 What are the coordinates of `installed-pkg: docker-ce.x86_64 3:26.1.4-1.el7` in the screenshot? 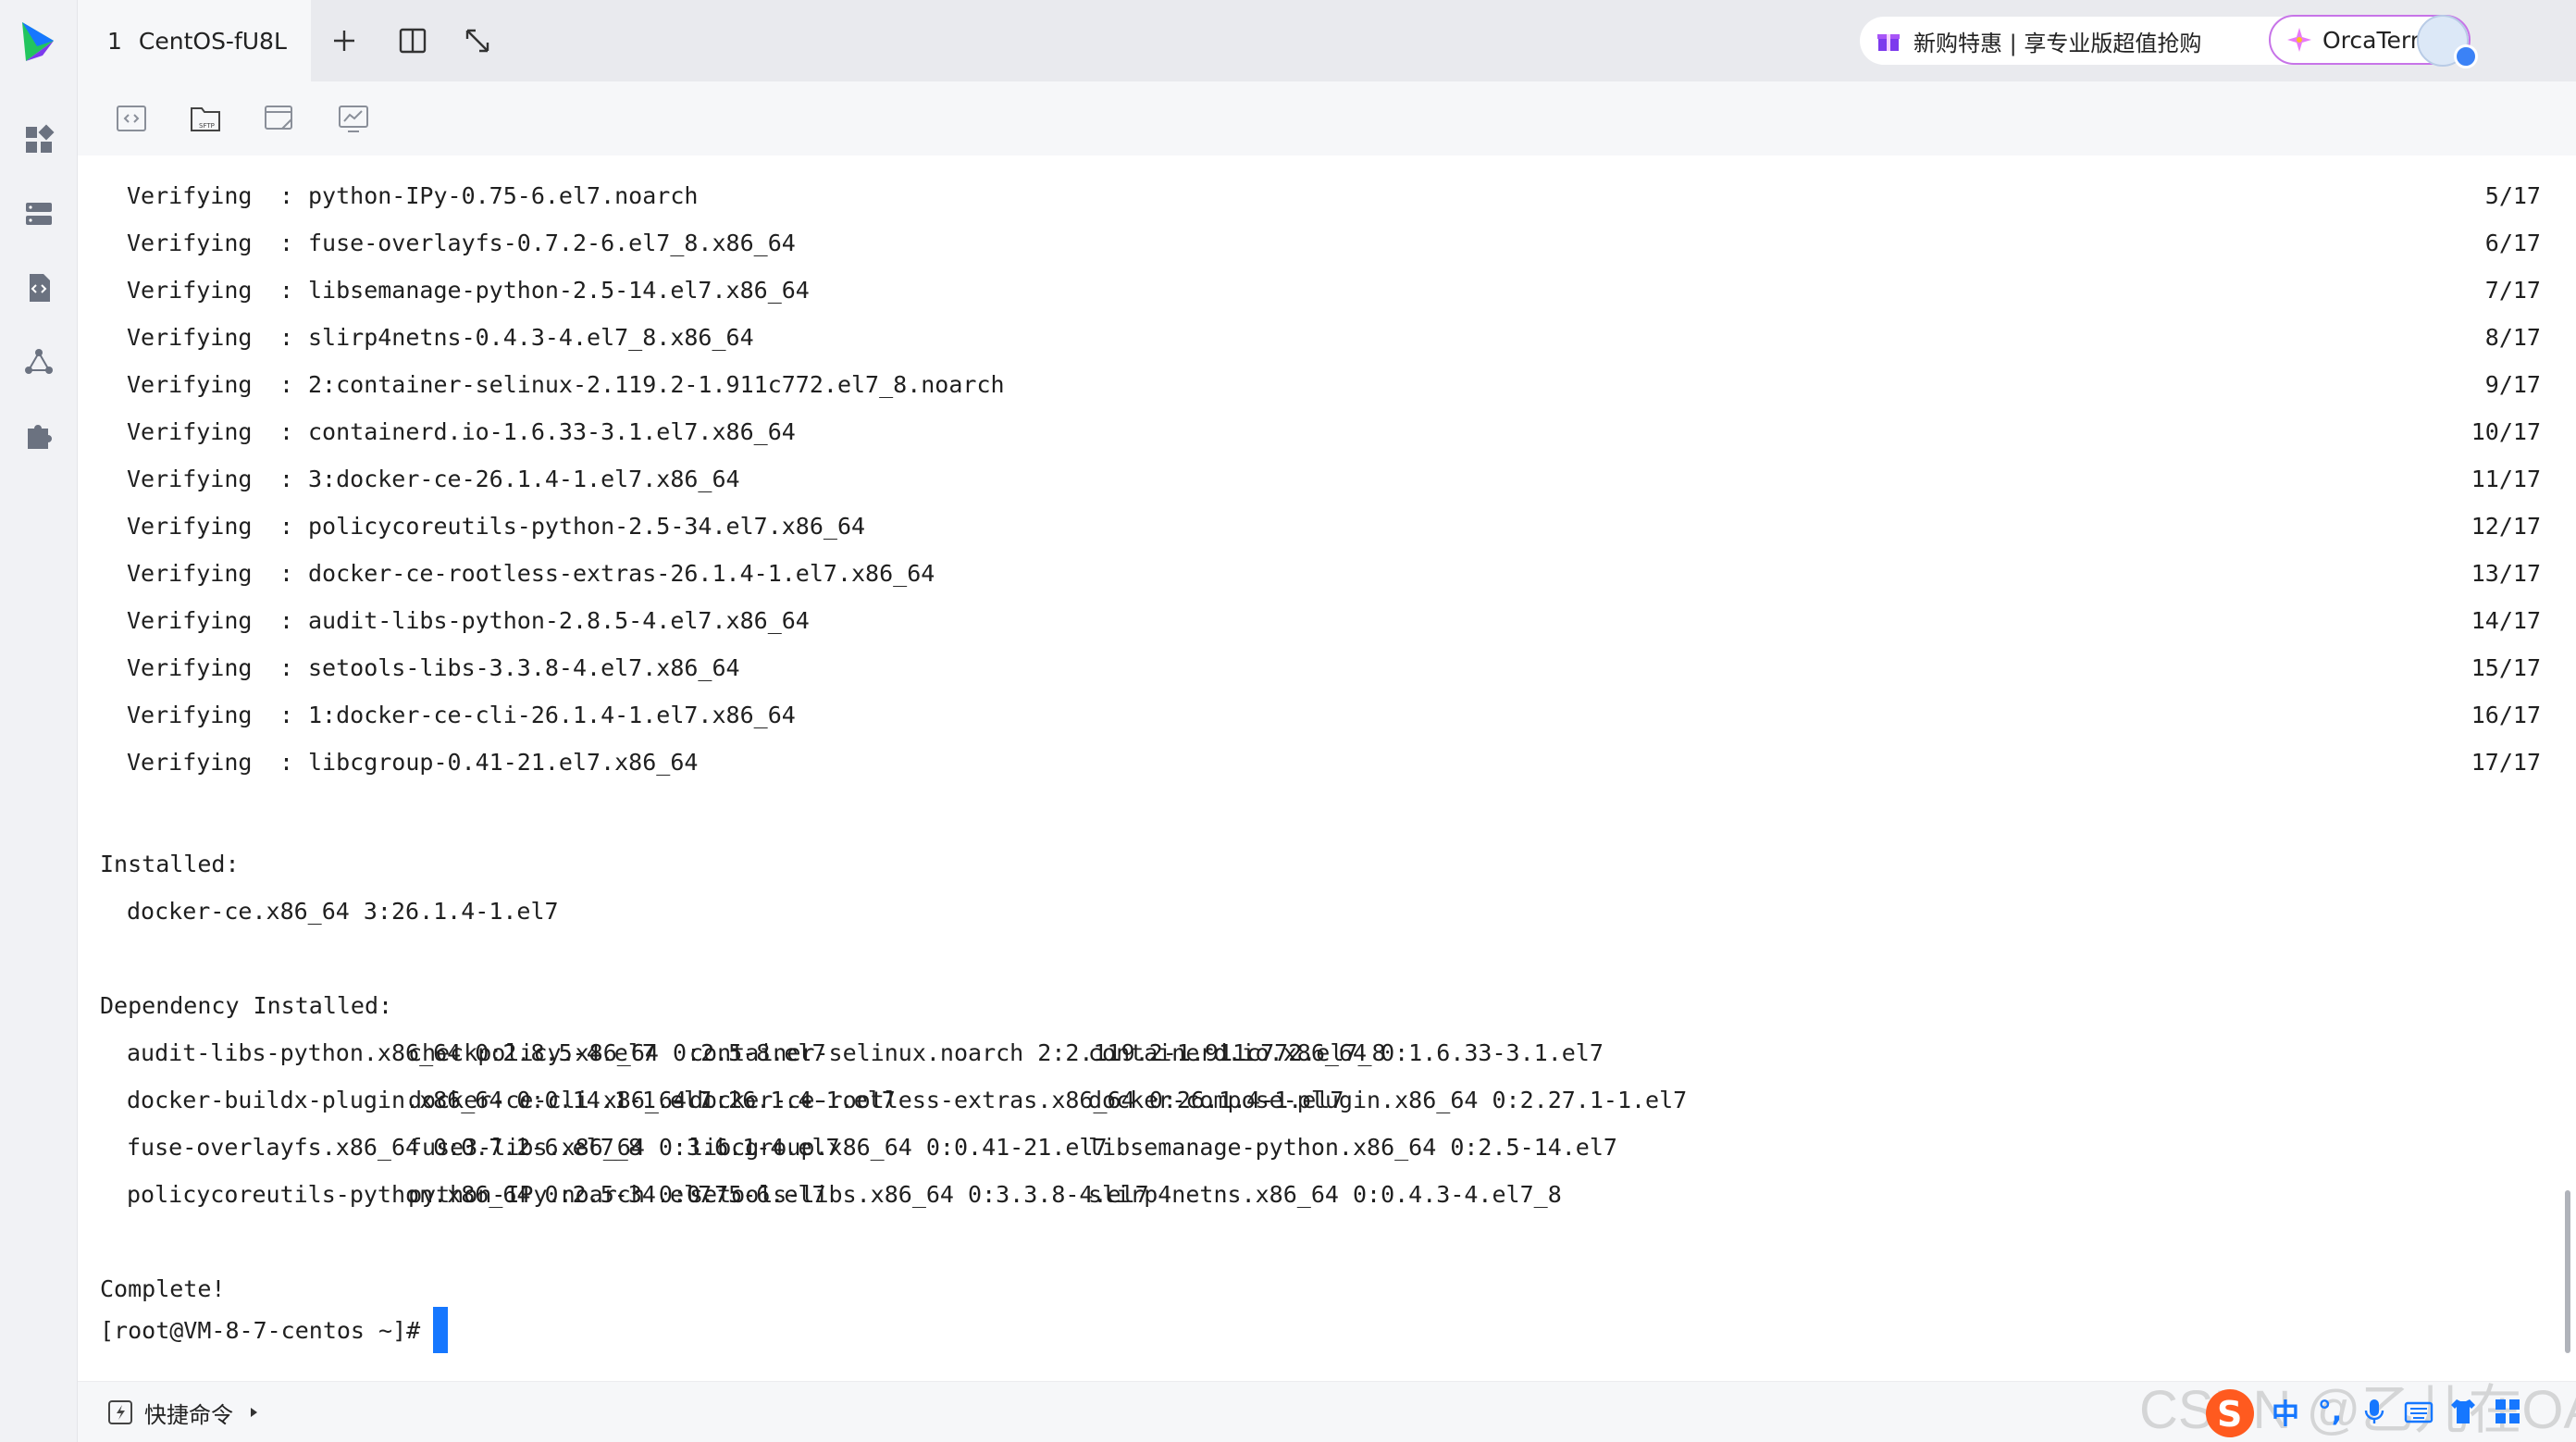 It's located at (343, 911).